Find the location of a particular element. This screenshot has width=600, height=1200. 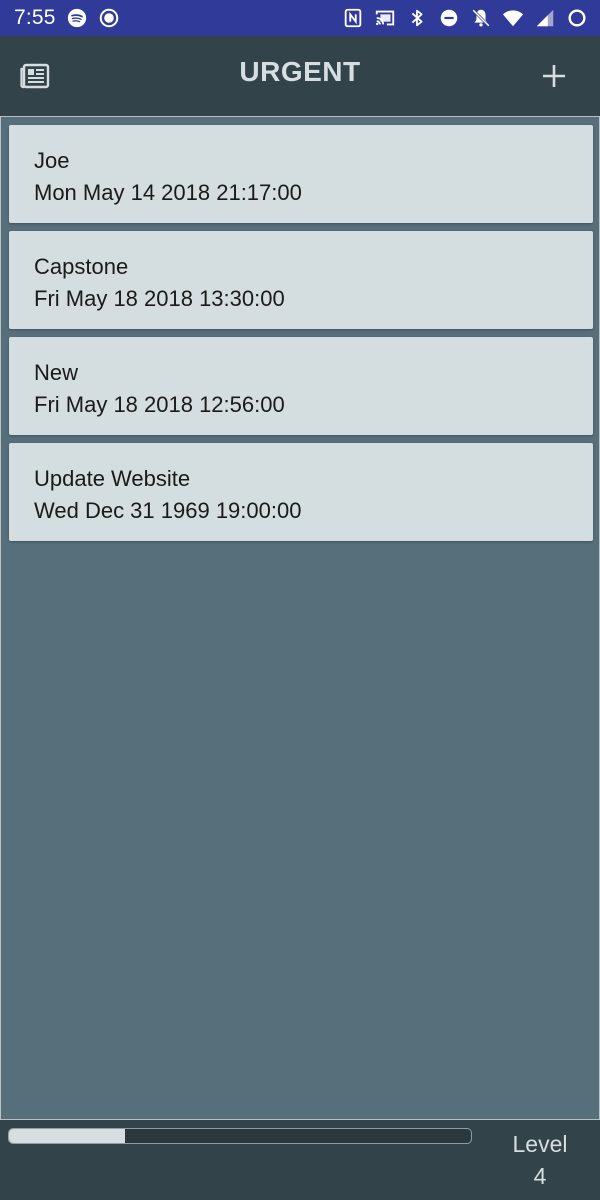

task-name: Capstone is located at coordinates (81, 266).